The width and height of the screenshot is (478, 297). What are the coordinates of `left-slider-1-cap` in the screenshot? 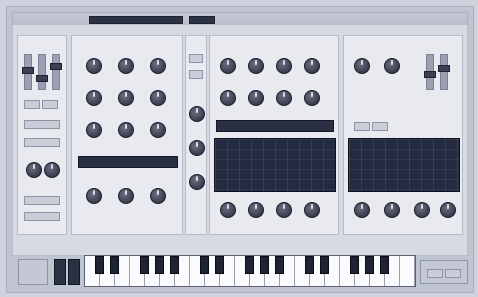 It's located at (28, 70).